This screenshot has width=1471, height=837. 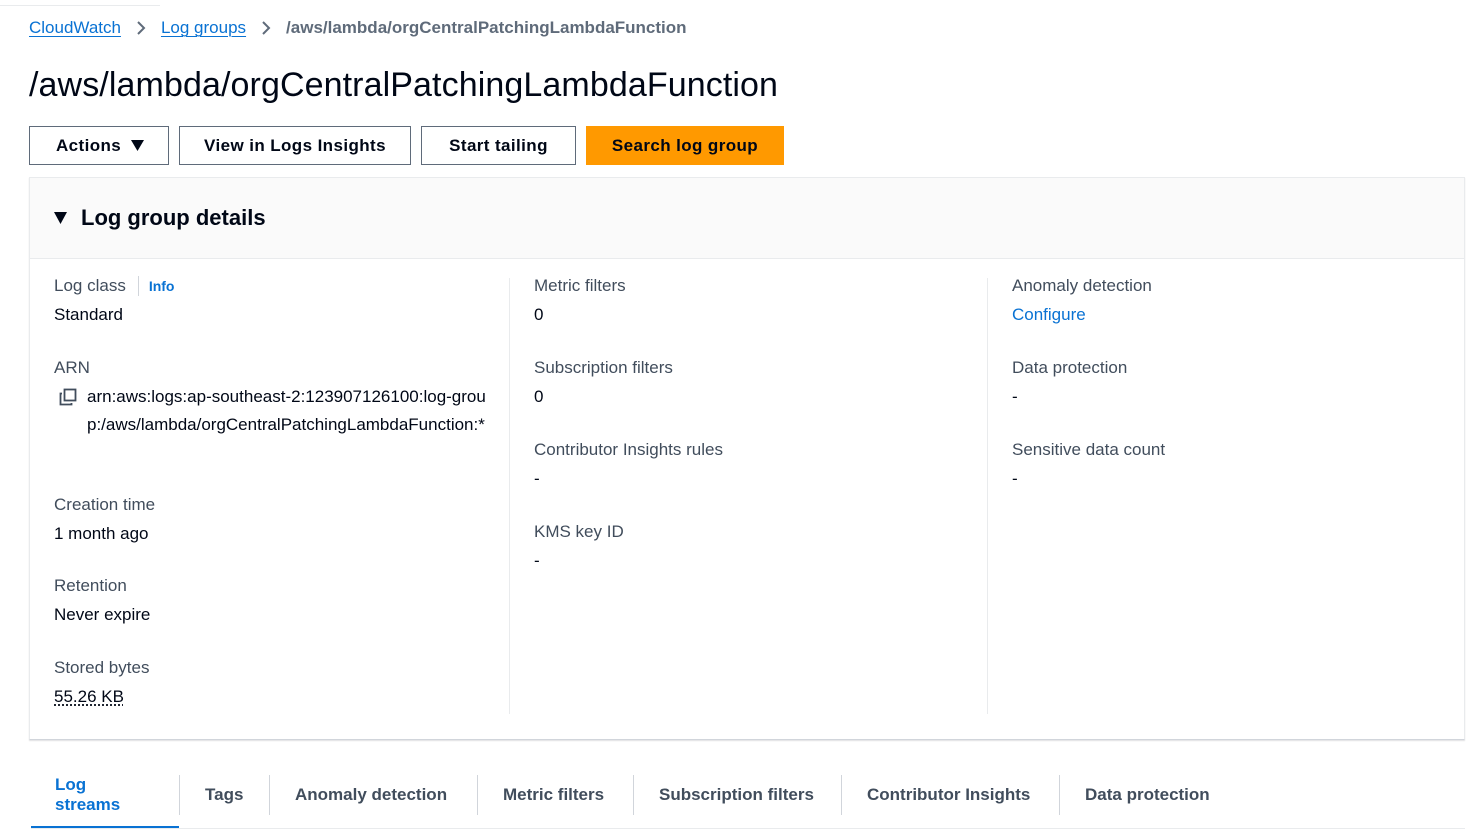 What do you see at coordinates (72, 367) in the screenshot?
I see `arn-label: ARN` at bounding box center [72, 367].